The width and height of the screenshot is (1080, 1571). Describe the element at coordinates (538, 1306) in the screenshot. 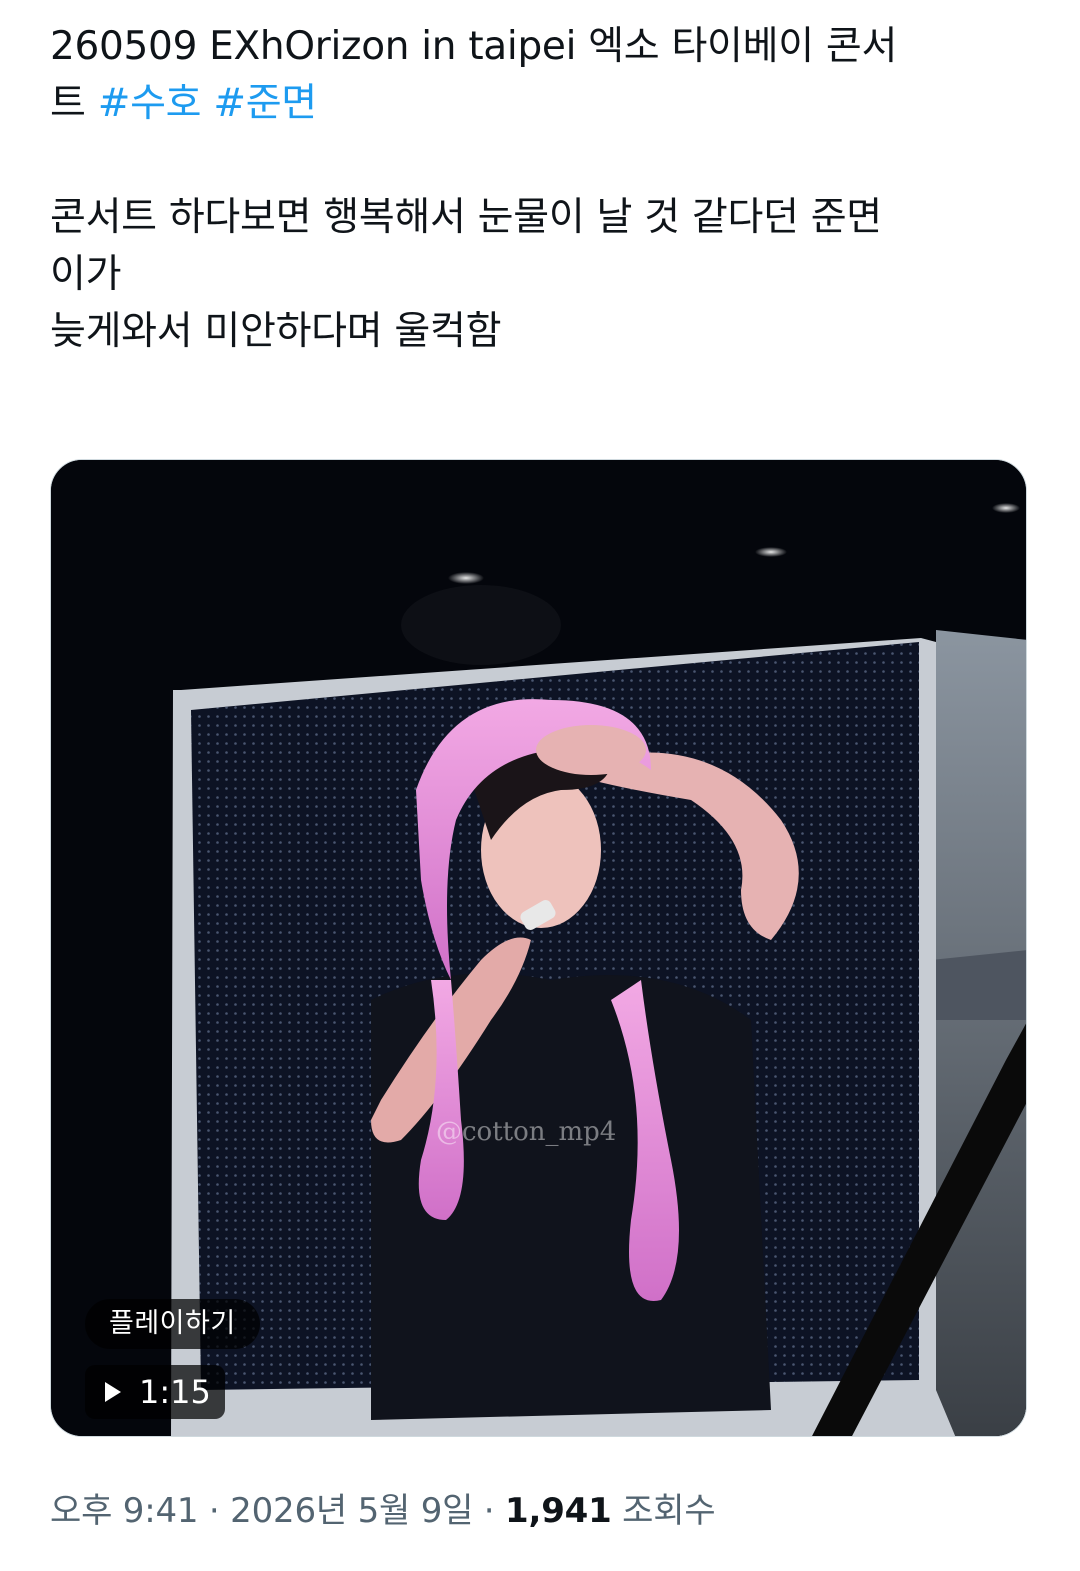

I see `video-controls: 플레이하기 1:15` at that location.